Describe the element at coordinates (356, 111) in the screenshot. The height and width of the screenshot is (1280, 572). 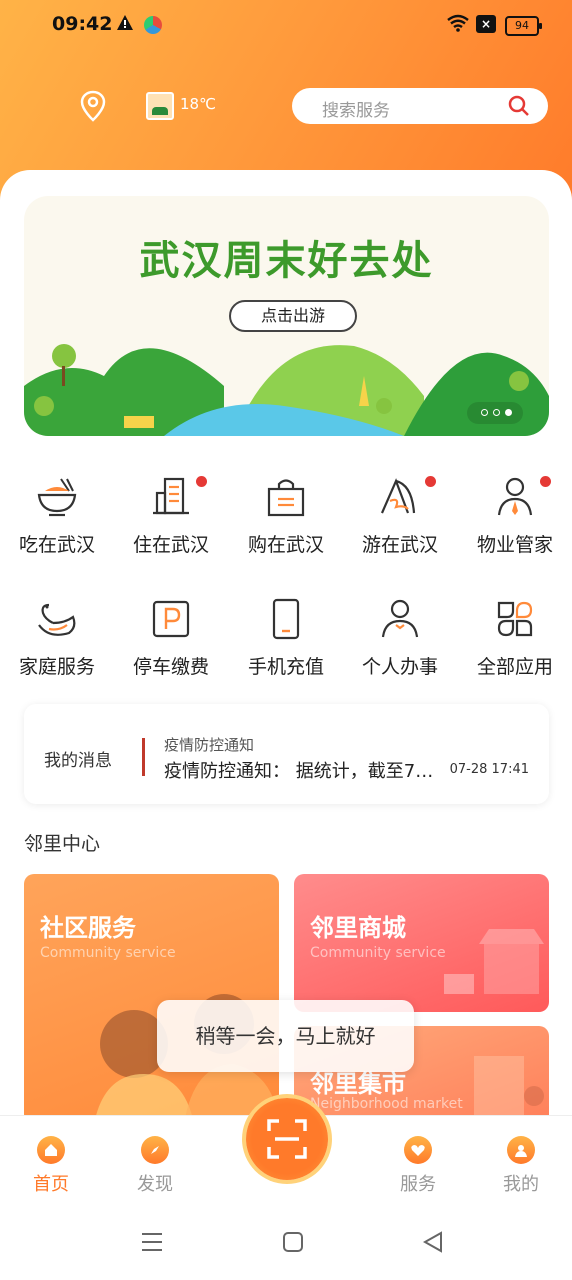
I see `search-placeholder: 搜索服务` at that location.